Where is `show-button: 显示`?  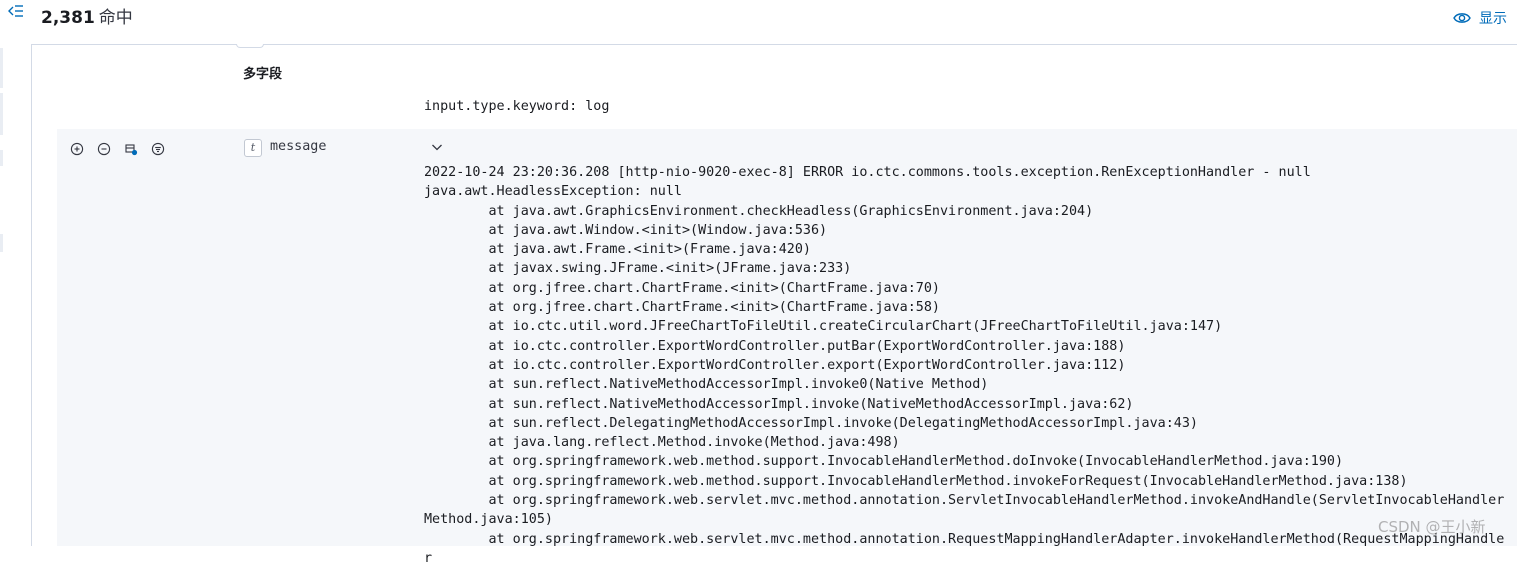
show-button: 显示 is located at coordinates (1480, 18).